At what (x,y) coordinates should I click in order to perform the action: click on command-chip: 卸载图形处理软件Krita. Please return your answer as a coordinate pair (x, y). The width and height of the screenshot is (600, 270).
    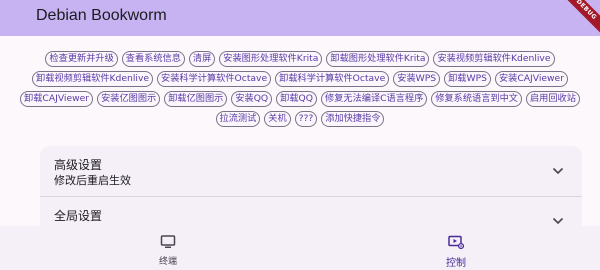
    Looking at the image, I should click on (378, 59).